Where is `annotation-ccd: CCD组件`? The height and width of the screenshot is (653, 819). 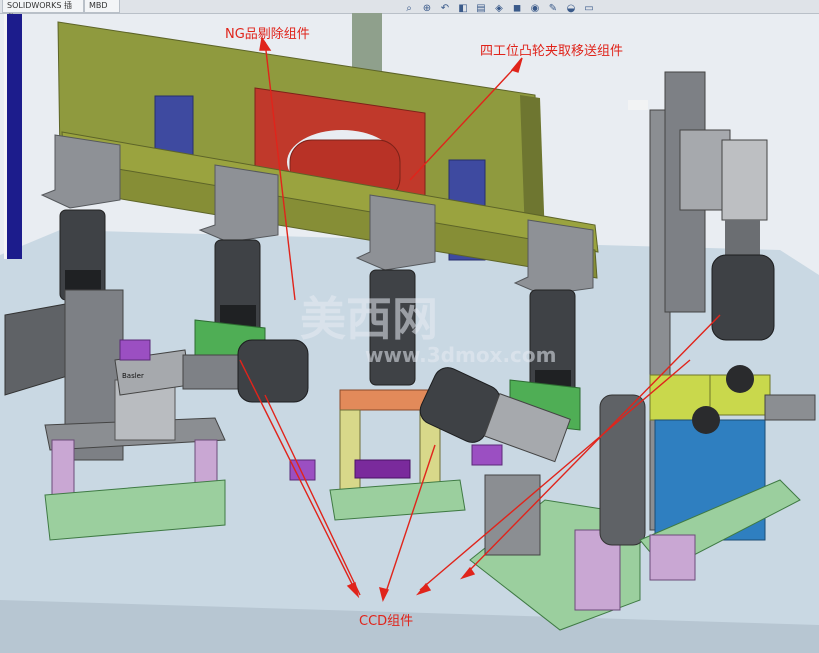 annotation-ccd: CCD组件 is located at coordinates (386, 621).